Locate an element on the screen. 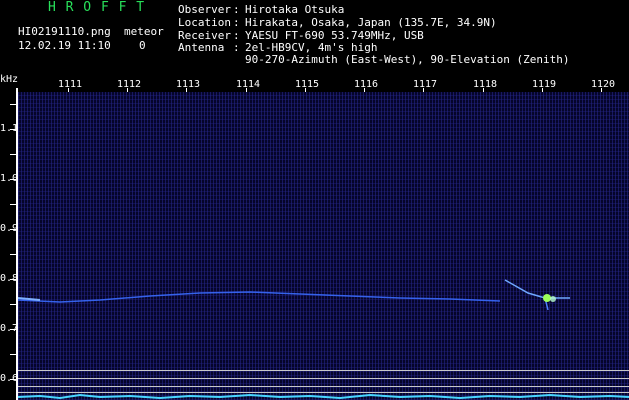 This screenshot has width=629, height=400. noise-floor is located at coordinates (323, 396).